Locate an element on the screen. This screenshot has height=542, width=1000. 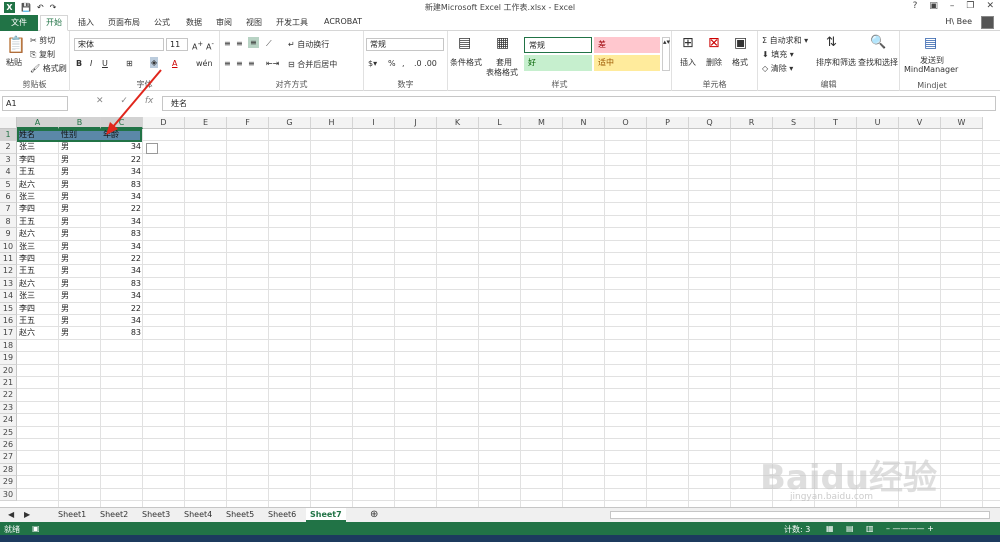
minimize-icon: – is located at coordinates (952, 6).